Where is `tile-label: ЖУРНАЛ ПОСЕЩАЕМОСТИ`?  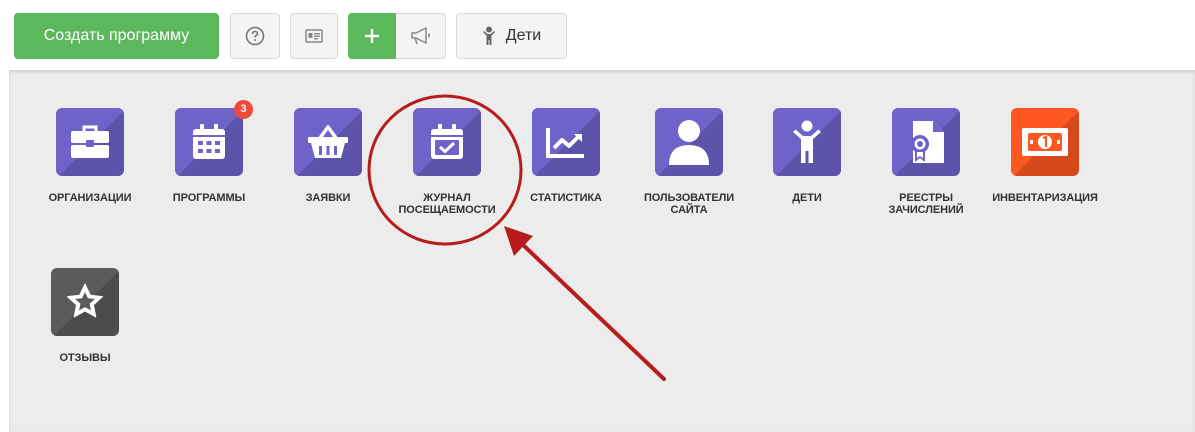 tile-label: ЖУРНАЛ ПОСЕЩАЕМОСТИ is located at coordinates (447, 204).